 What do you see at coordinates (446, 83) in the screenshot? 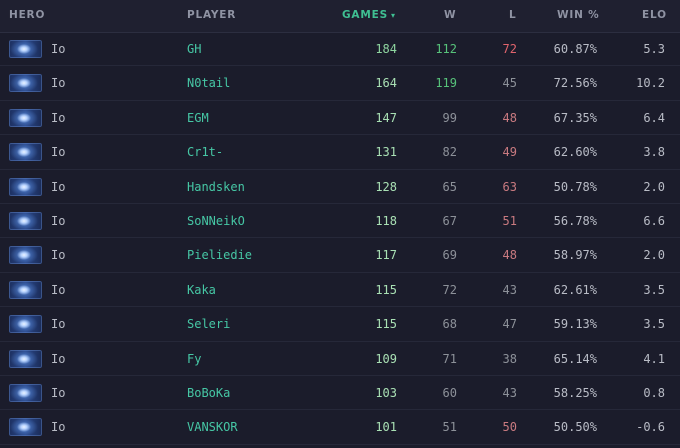
I see `wins-count: 119` at bounding box center [446, 83].